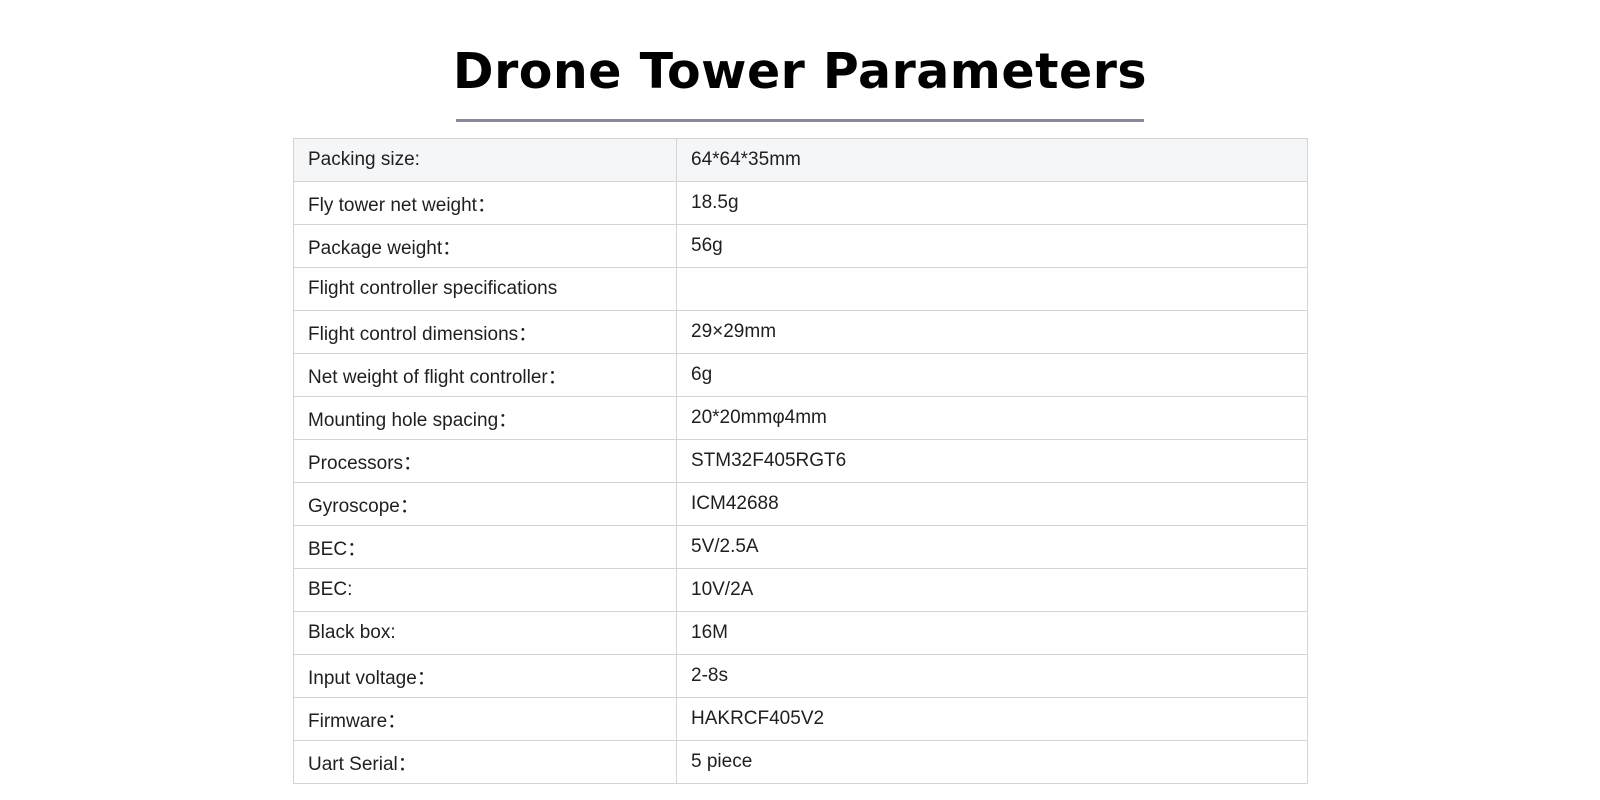 The height and width of the screenshot is (800, 1600). I want to click on row-label: Gyroscope：, so click(485, 504).